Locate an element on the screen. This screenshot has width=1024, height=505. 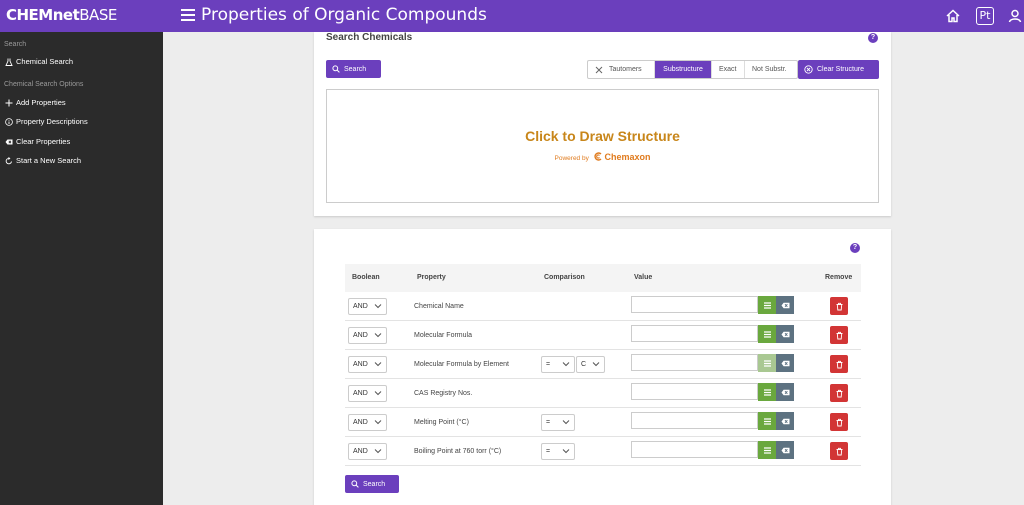
option-substructure: Substructure is located at coordinates (683, 69).